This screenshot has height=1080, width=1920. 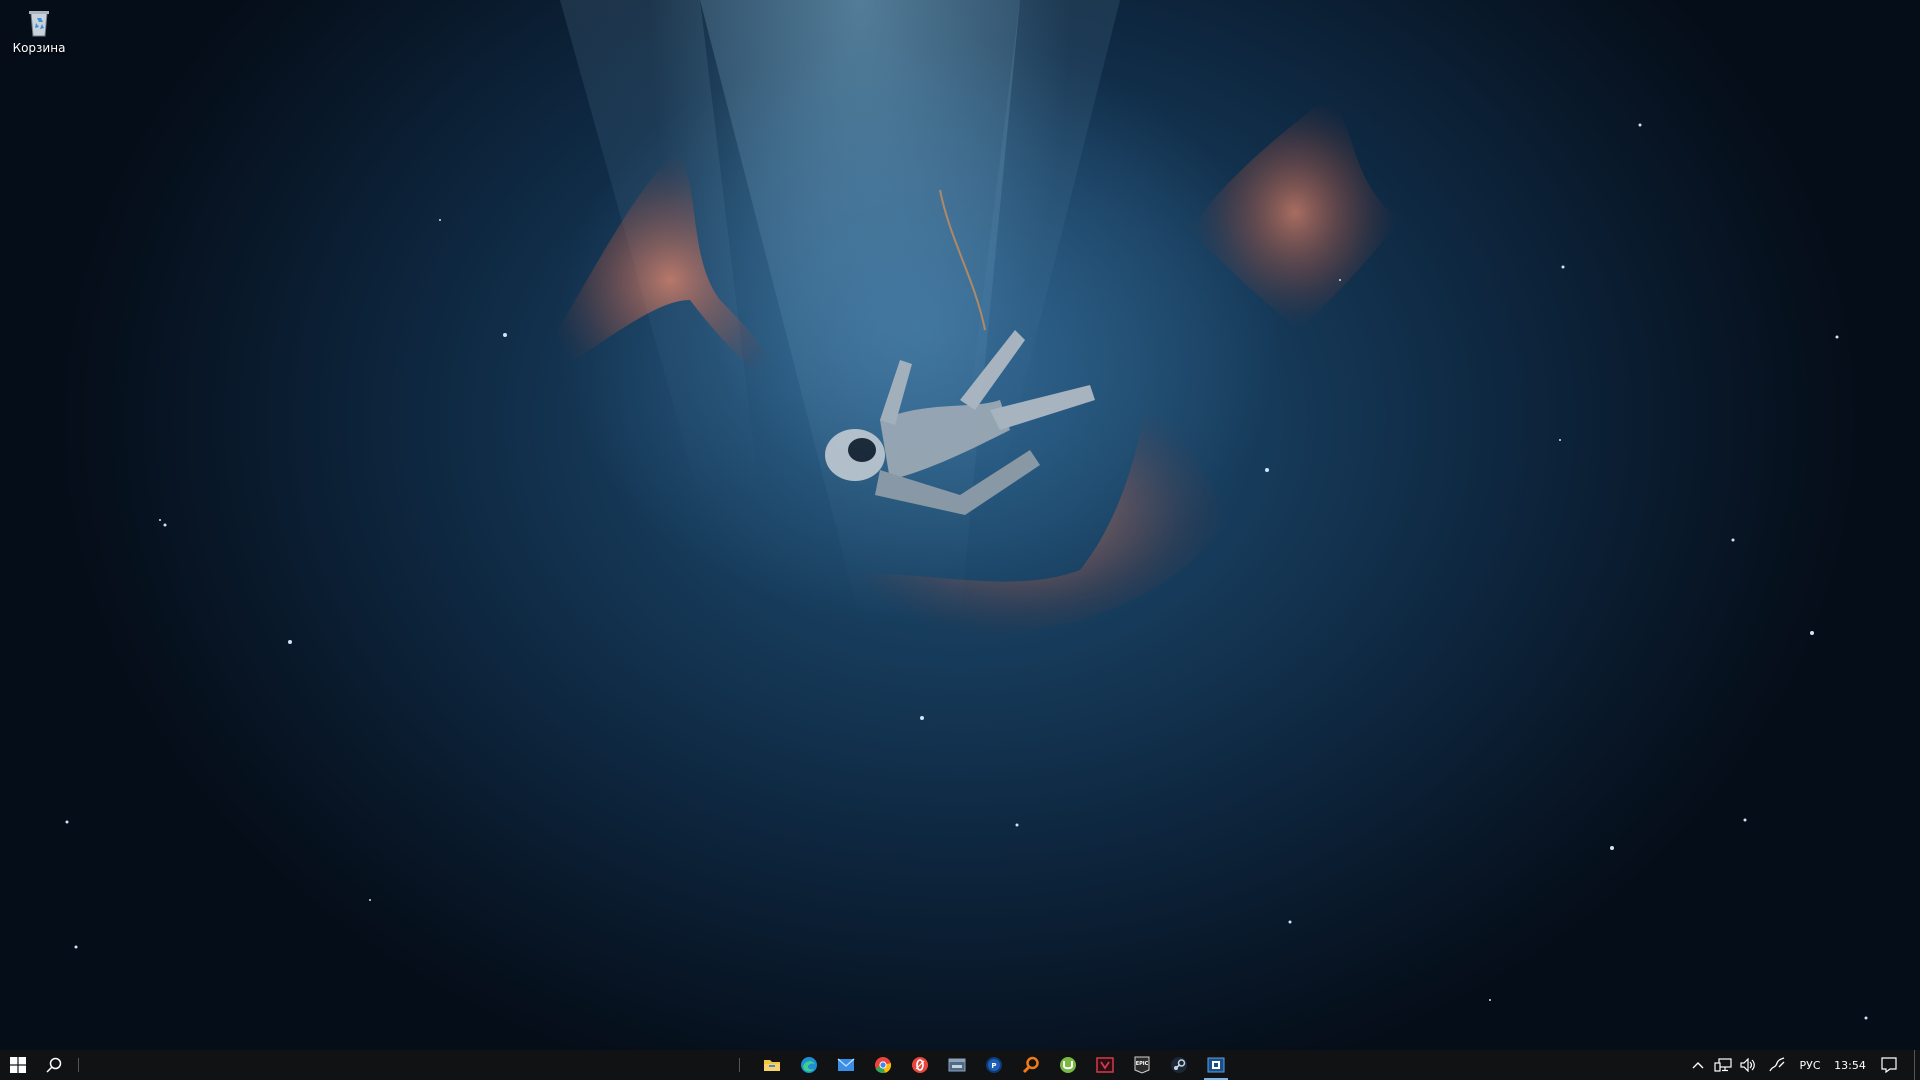 I want to click on epic-games-icon: EPIC, so click(x=1142, y=1065).